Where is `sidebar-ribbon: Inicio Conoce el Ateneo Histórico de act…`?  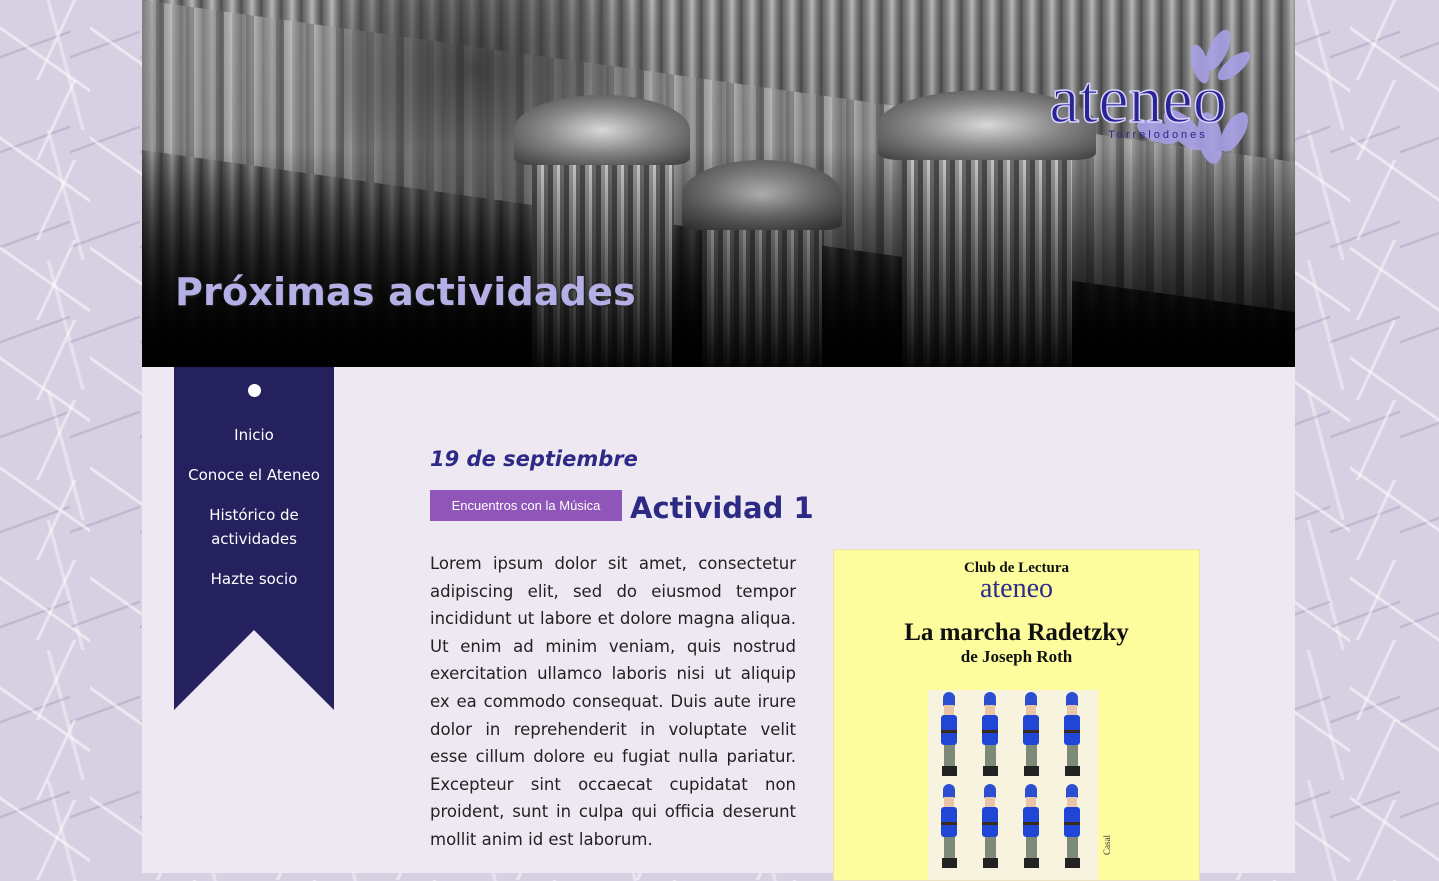 sidebar-ribbon: Inicio Conoce el Ateneo Histórico de act… is located at coordinates (254, 538).